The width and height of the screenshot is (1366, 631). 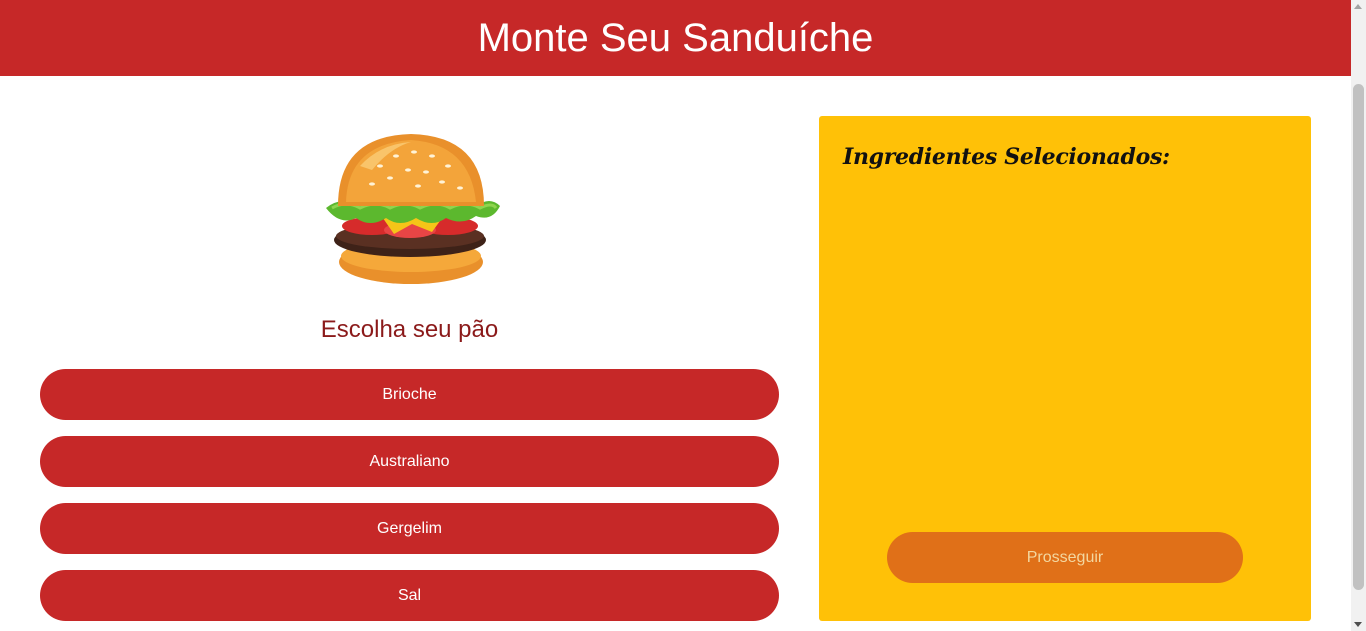 I want to click on page-title: Monte Seu Sanduíche, so click(x=675, y=37).